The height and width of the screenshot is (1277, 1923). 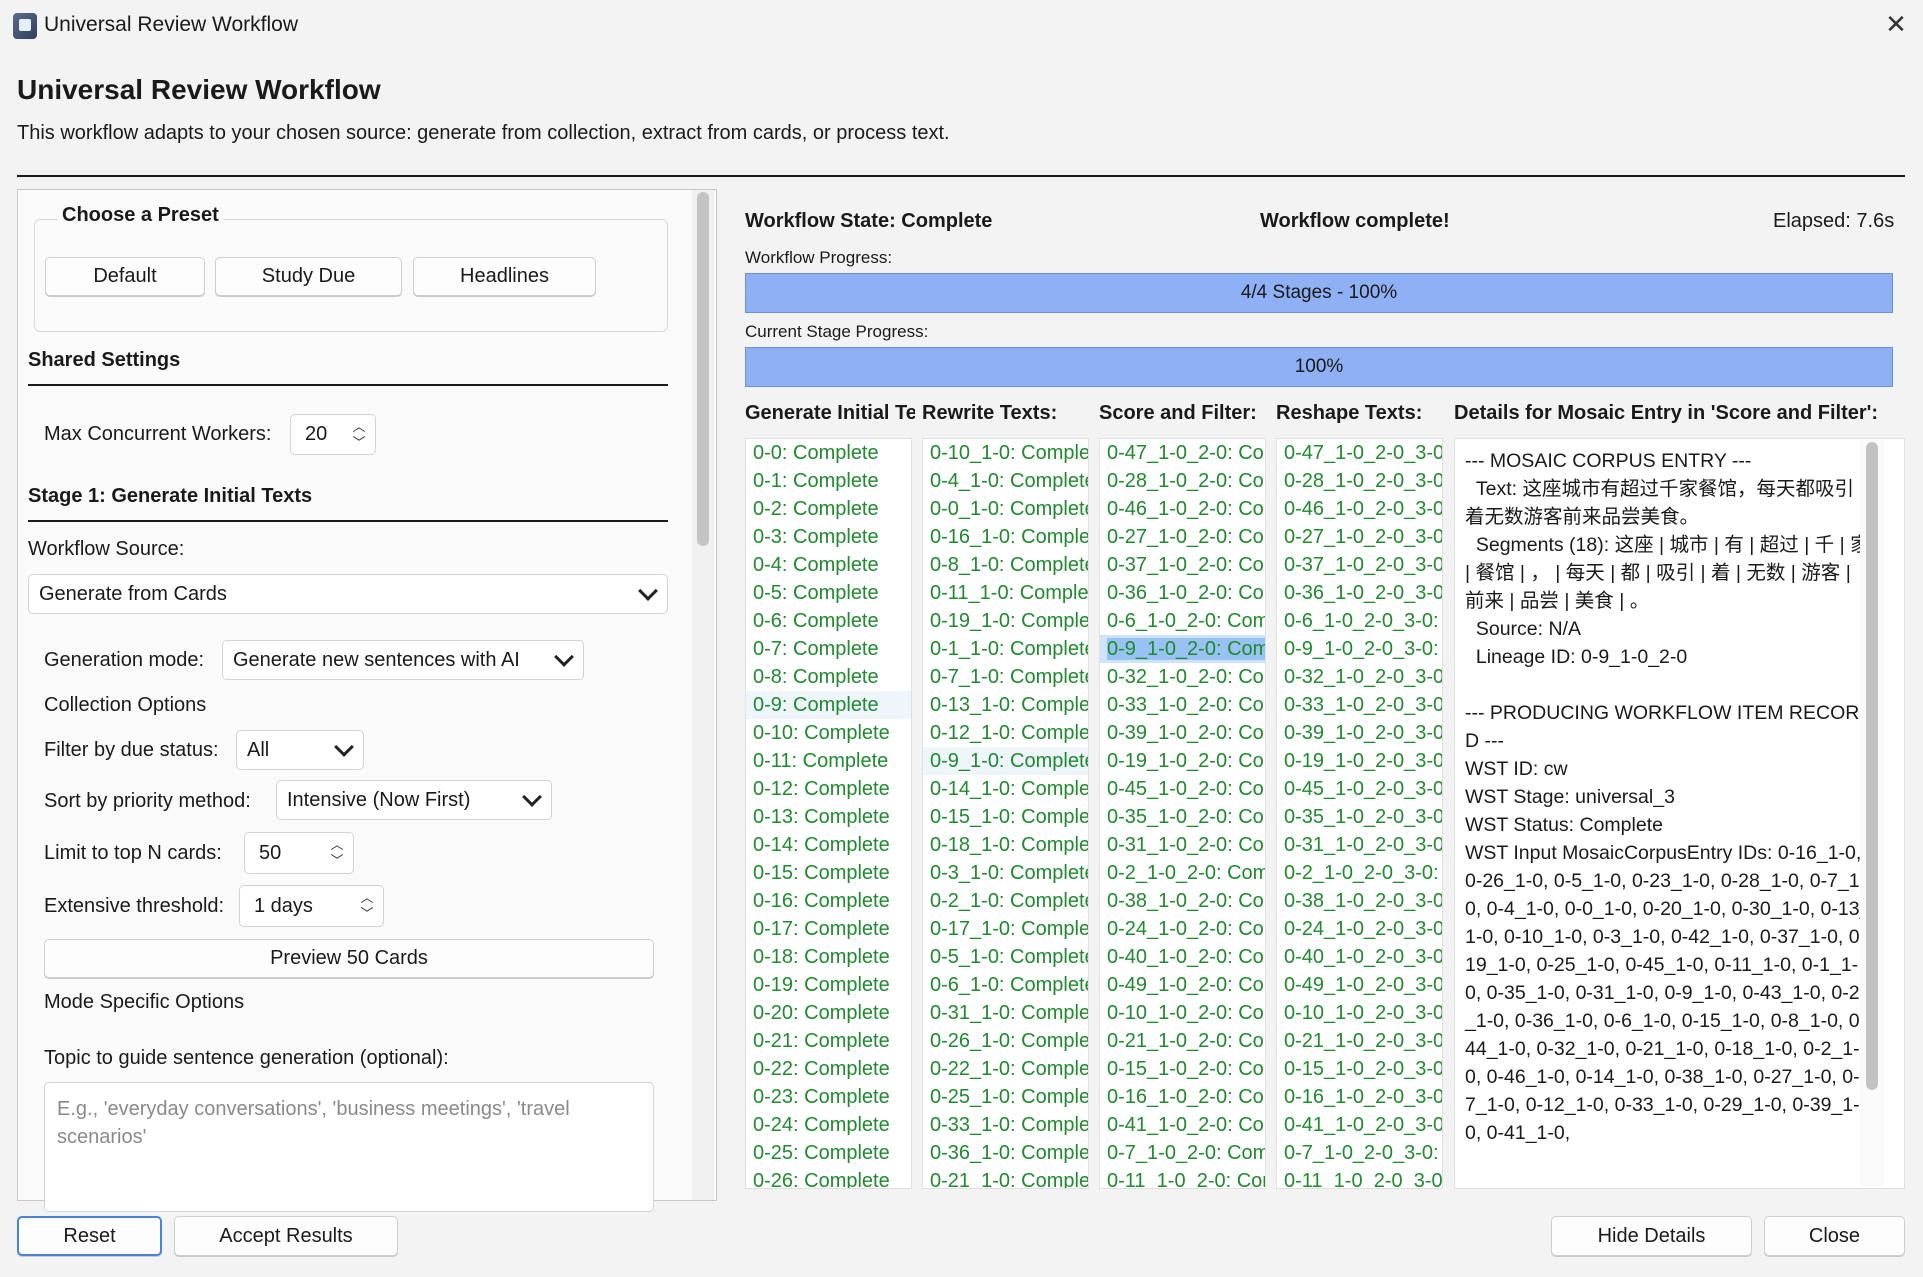 I want to click on list-item: 0-21_1-0: Complete, so click(x=1005, y=1177).